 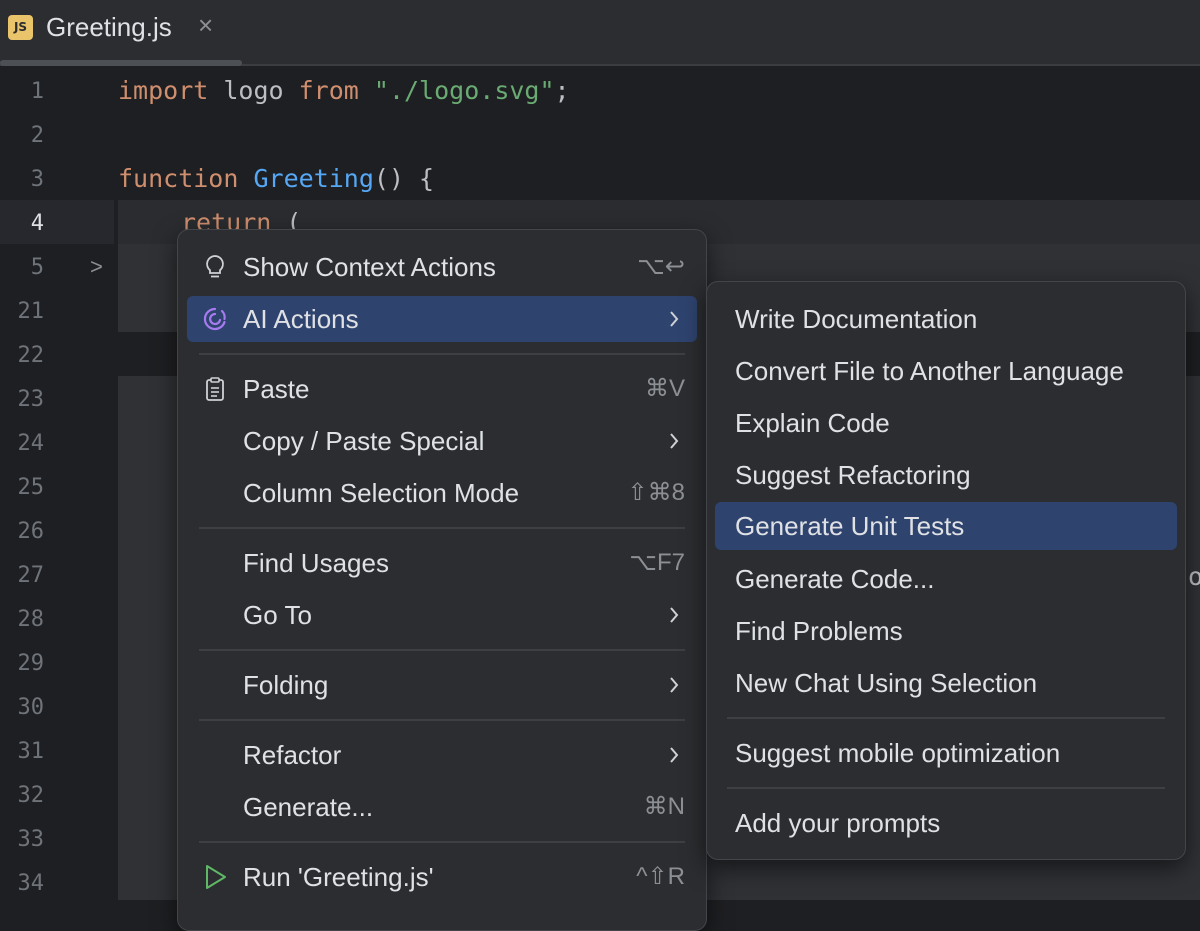 I want to click on submenu-item-label: New Chat Using Selection, so click(x=886, y=683).